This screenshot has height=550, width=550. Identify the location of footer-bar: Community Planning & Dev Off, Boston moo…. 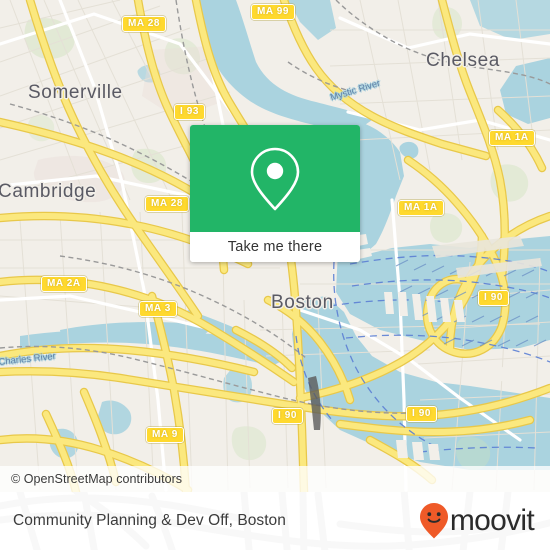
(275, 521).